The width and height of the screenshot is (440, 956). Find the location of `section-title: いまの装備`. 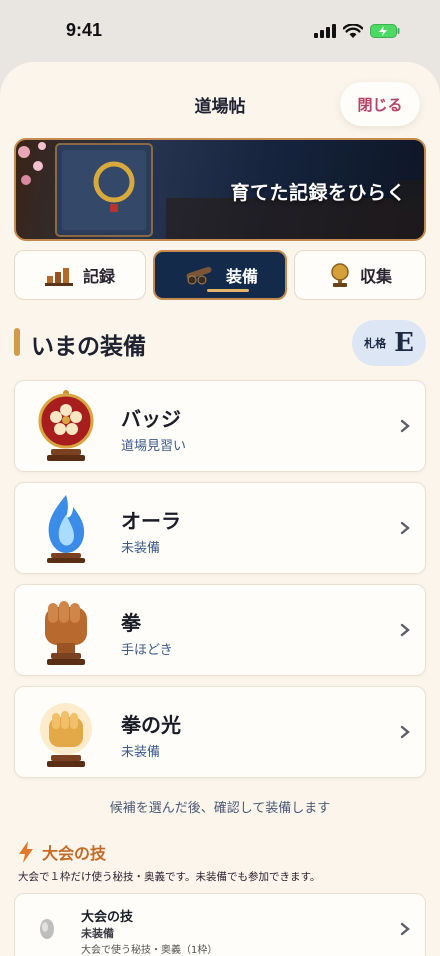

section-title: いまの装備 is located at coordinates (88, 346).